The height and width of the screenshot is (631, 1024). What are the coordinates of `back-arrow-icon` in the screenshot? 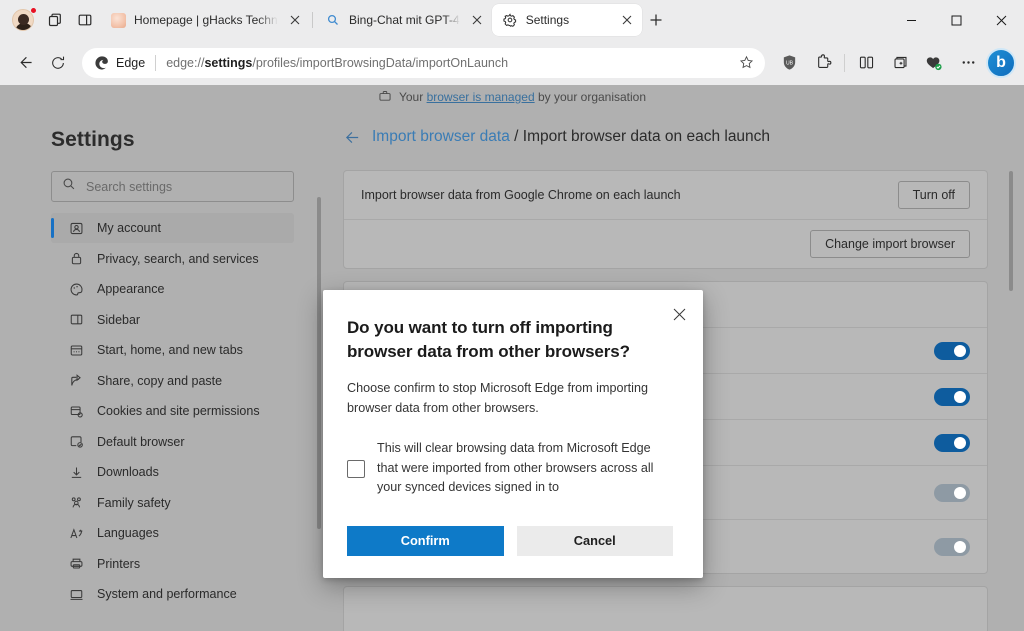 It's located at (352, 137).